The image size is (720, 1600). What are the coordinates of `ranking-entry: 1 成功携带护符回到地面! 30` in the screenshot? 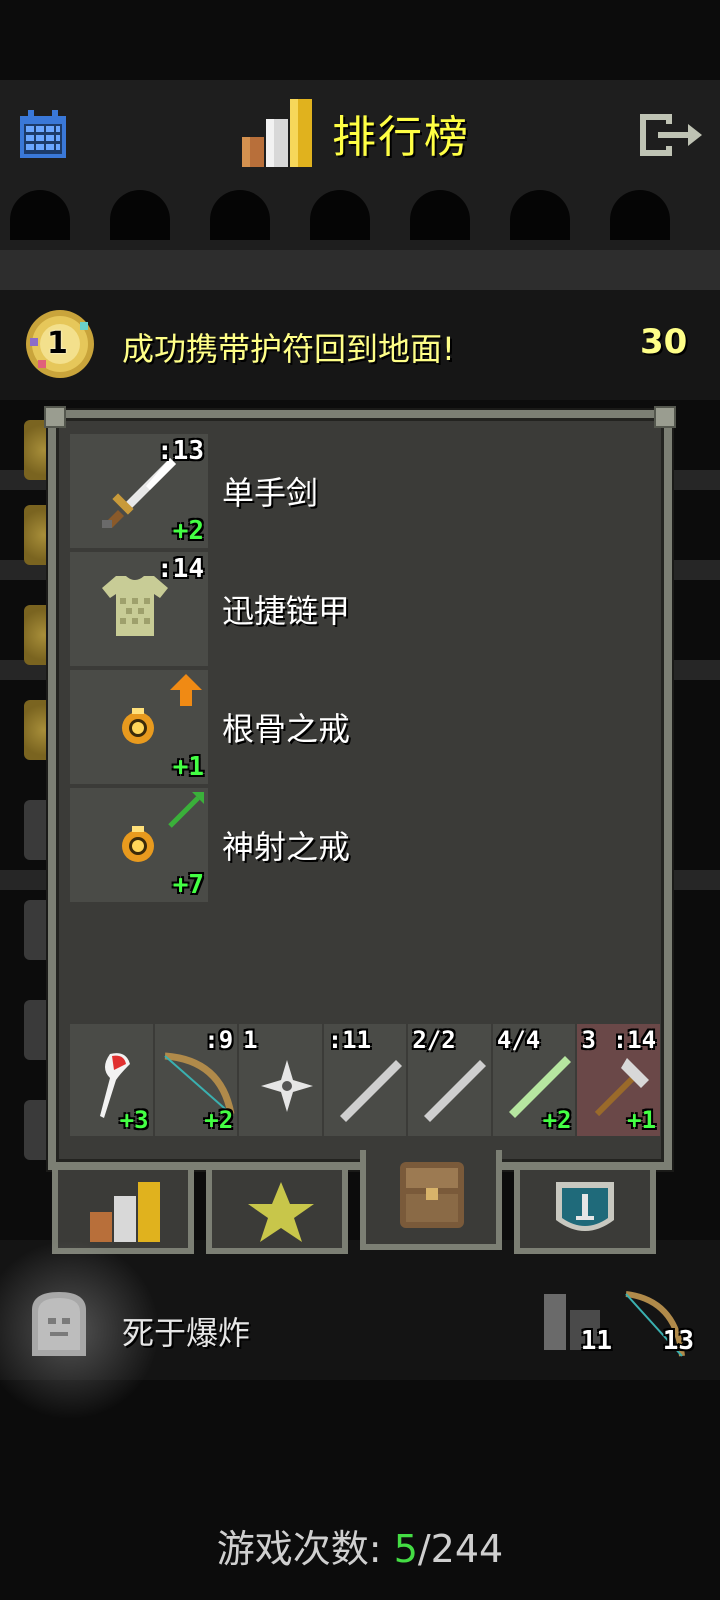 It's located at (360, 345).